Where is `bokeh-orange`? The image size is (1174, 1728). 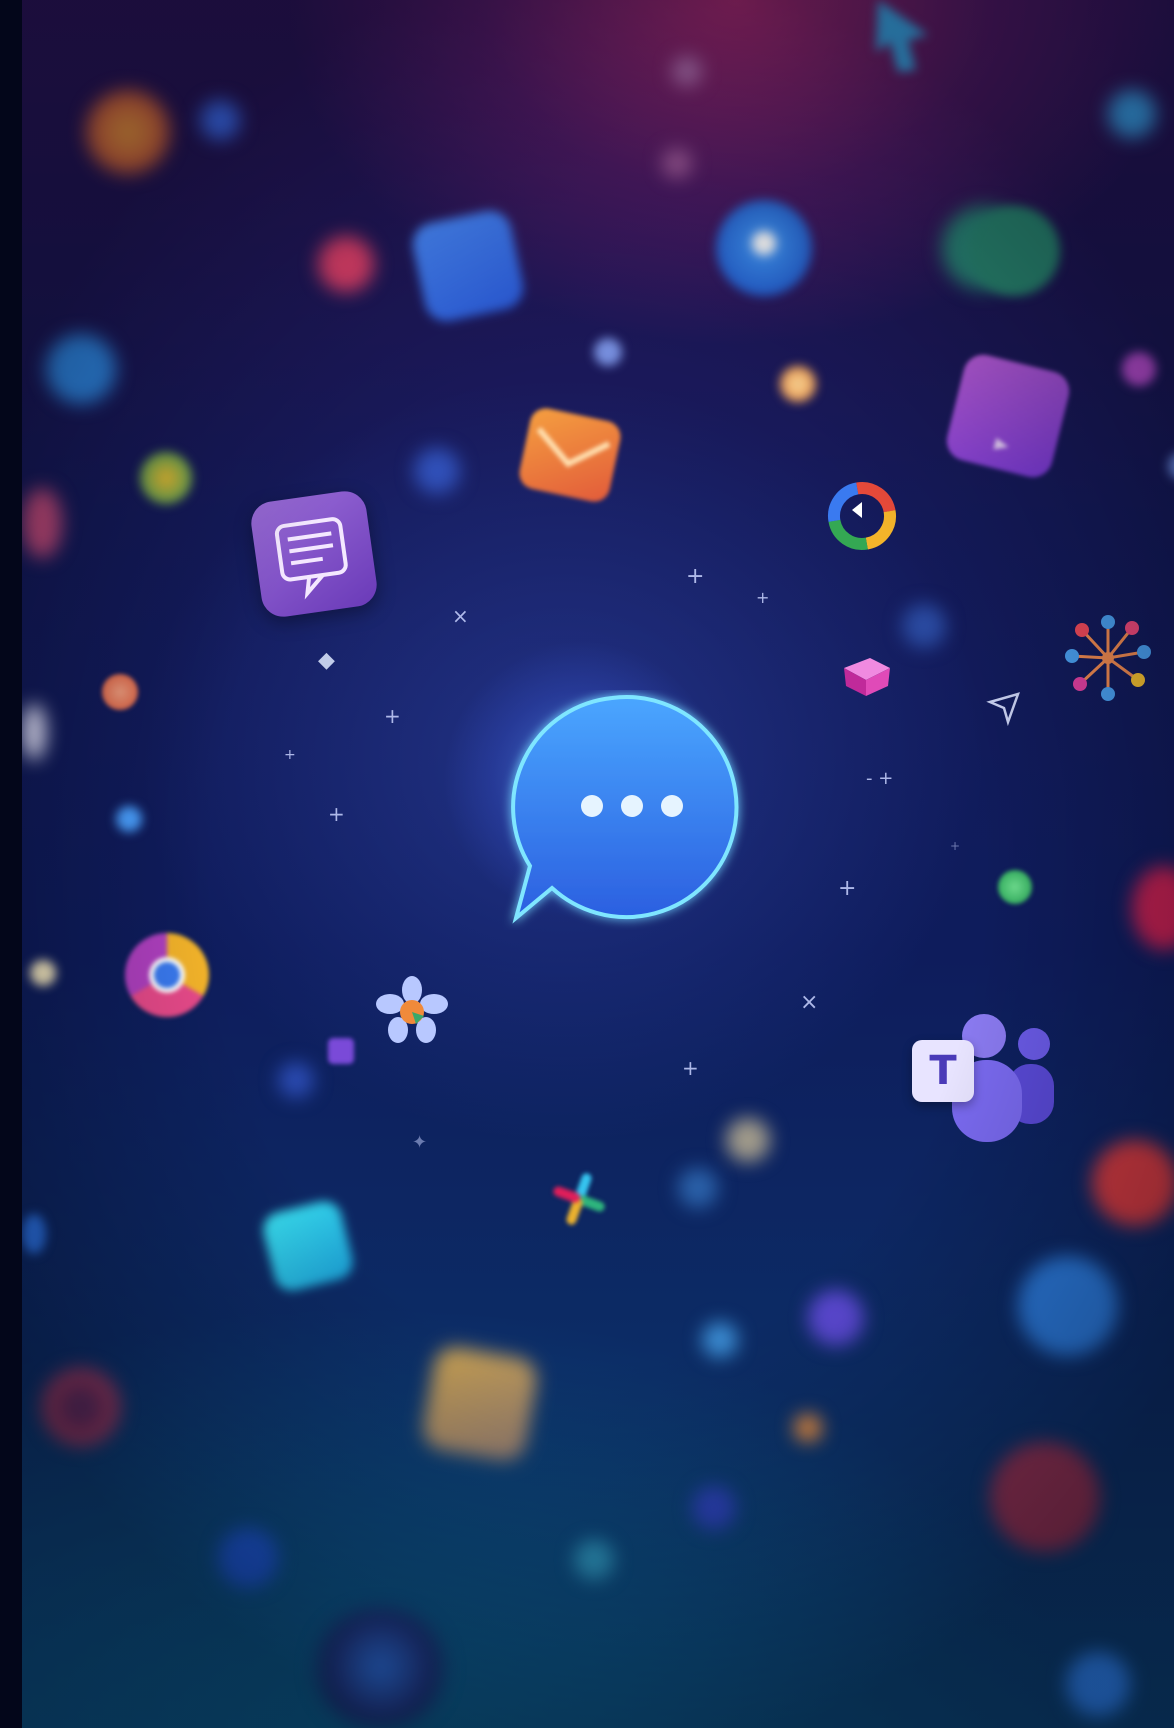
bokeh-orange is located at coordinates (128, 132).